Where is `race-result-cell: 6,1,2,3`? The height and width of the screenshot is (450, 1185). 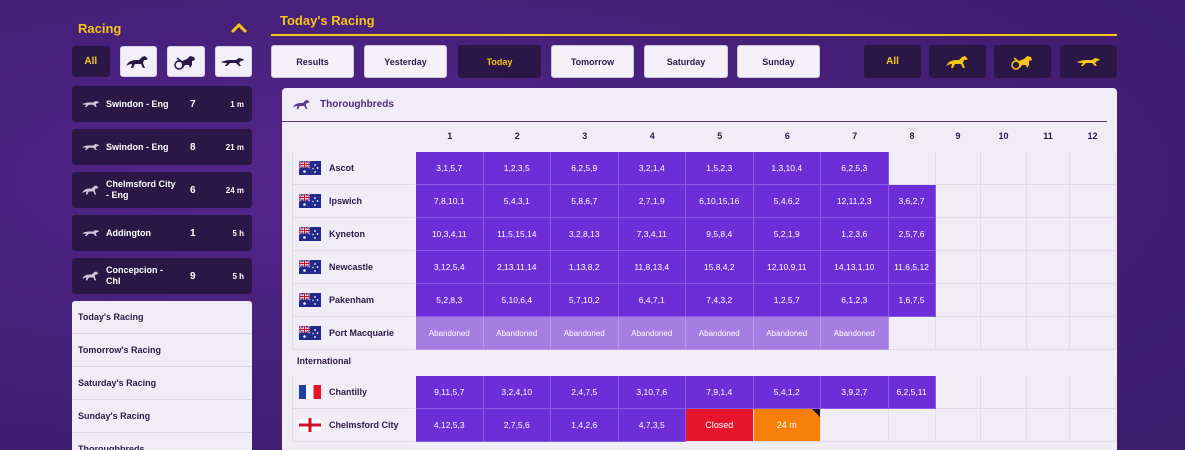 race-result-cell: 6,1,2,3 is located at coordinates (855, 300).